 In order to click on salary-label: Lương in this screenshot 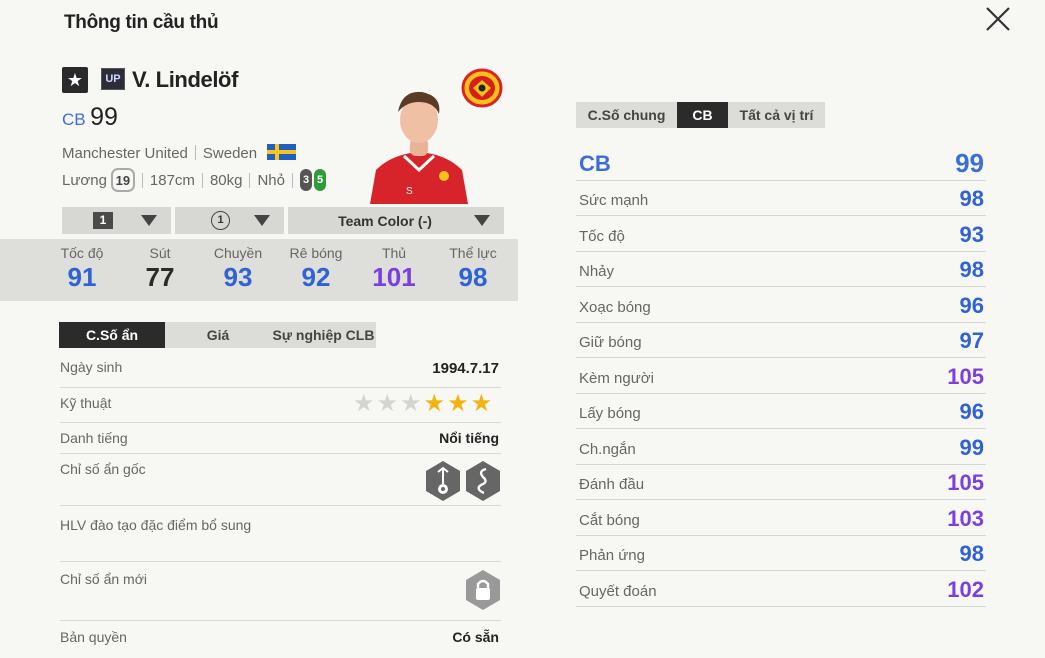, I will do `click(84, 180)`.